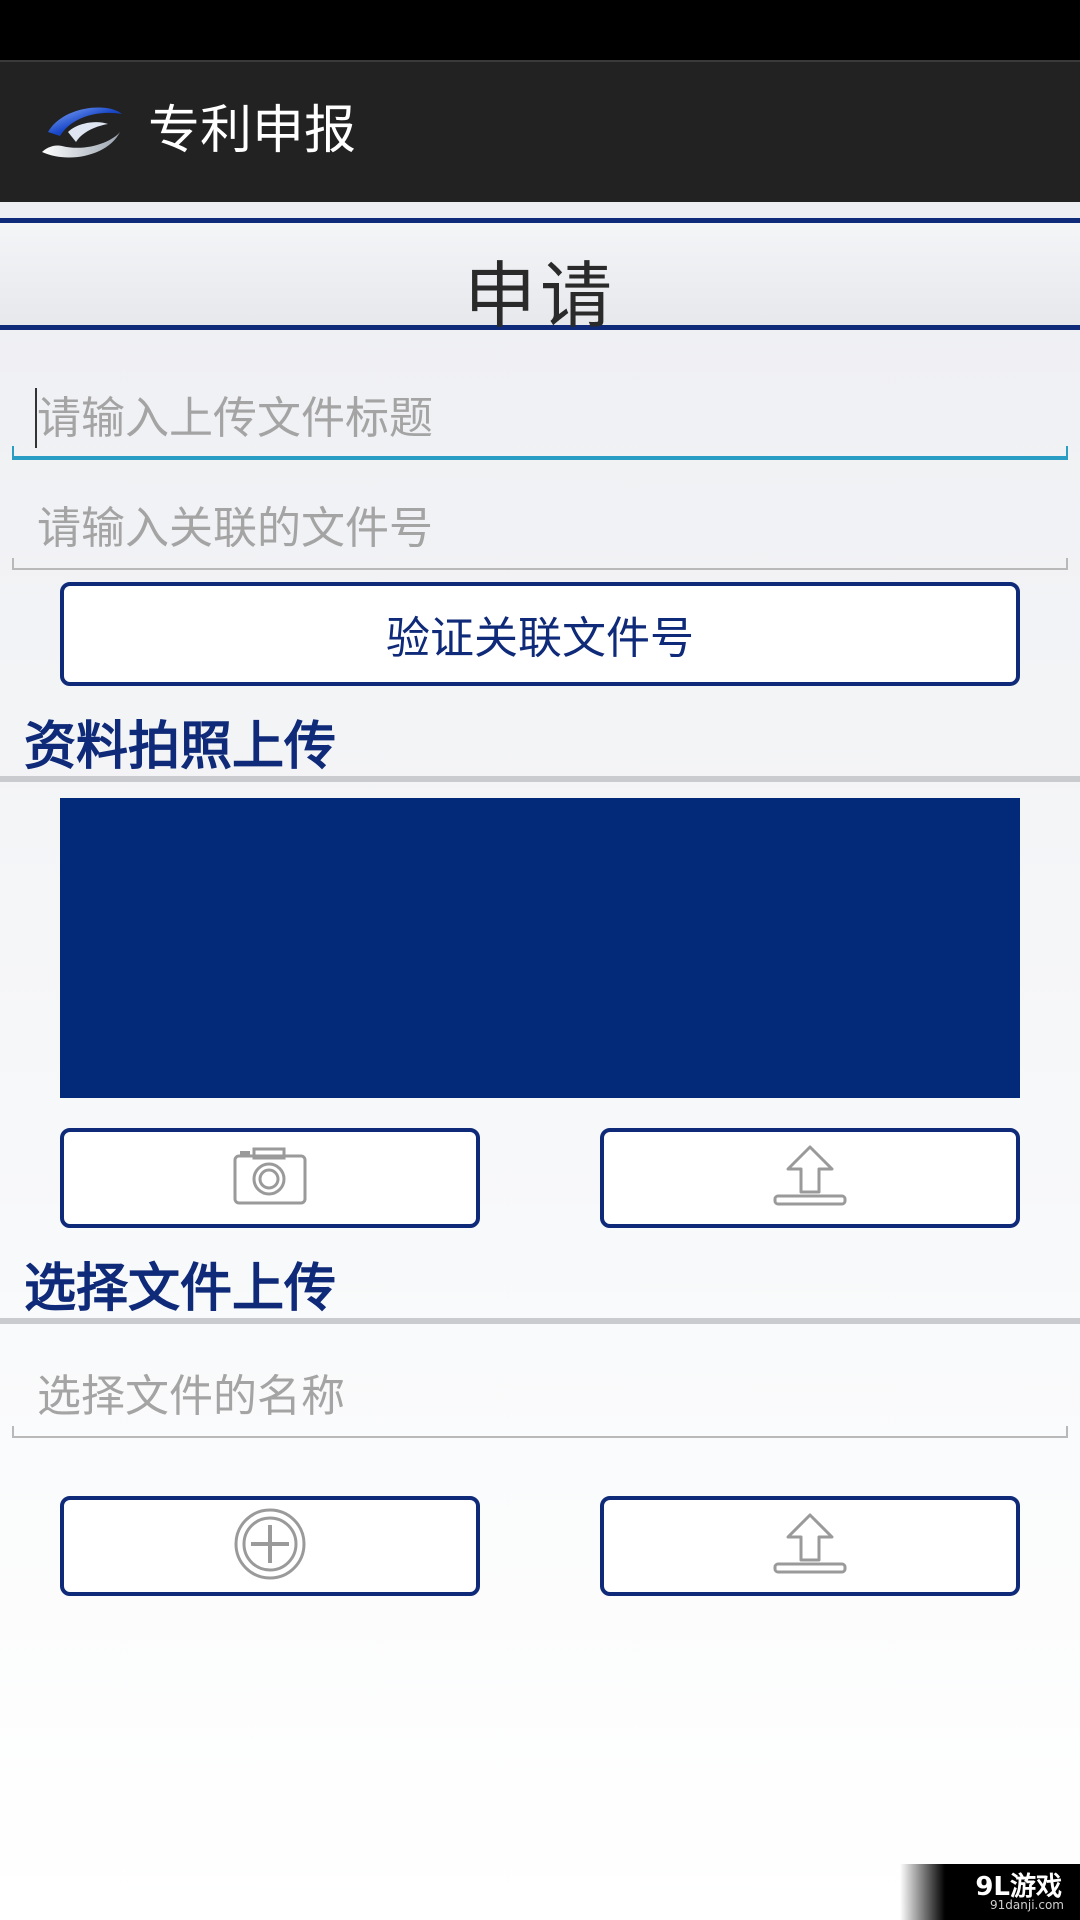 The height and width of the screenshot is (1920, 1080). What do you see at coordinates (235, 528) in the screenshot?
I see `related-file-number-placeholder: 请输入关联的文件号` at bounding box center [235, 528].